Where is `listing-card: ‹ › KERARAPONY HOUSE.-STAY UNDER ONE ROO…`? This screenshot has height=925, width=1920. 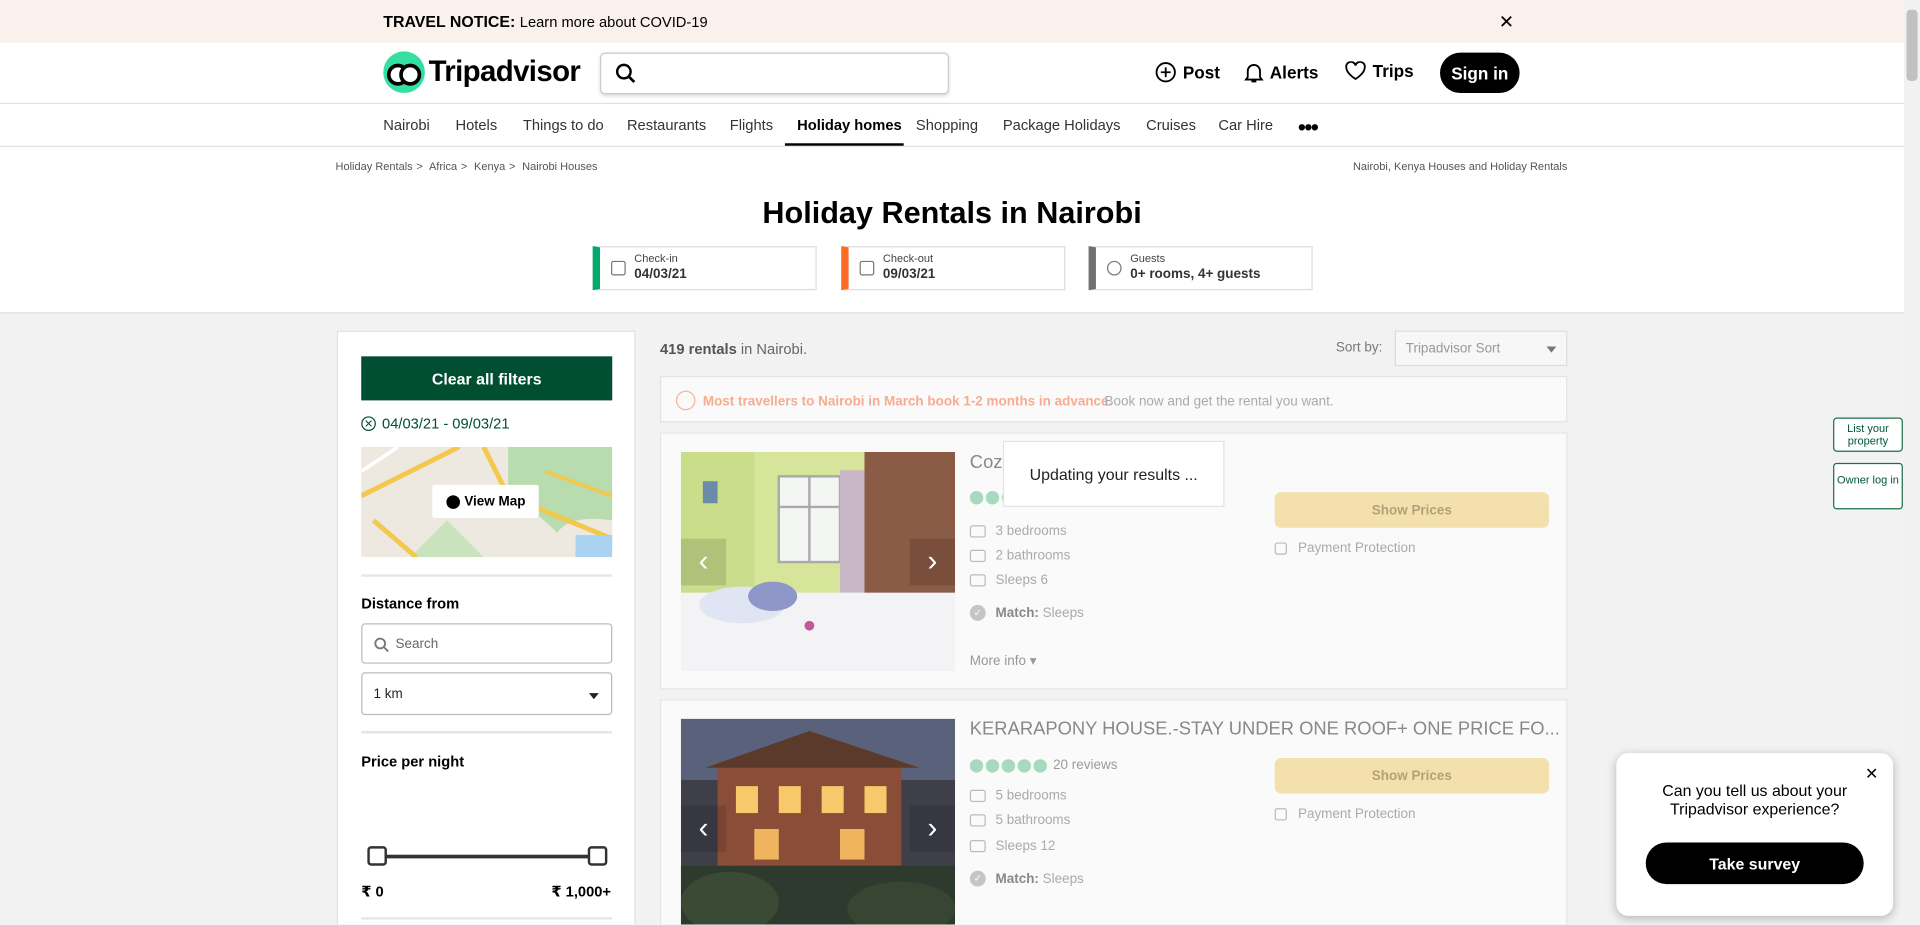
listing-card: ‹ › KERARAPONY HOUSE.-STAY UNDER ONE ROO… is located at coordinates (1114, 812).